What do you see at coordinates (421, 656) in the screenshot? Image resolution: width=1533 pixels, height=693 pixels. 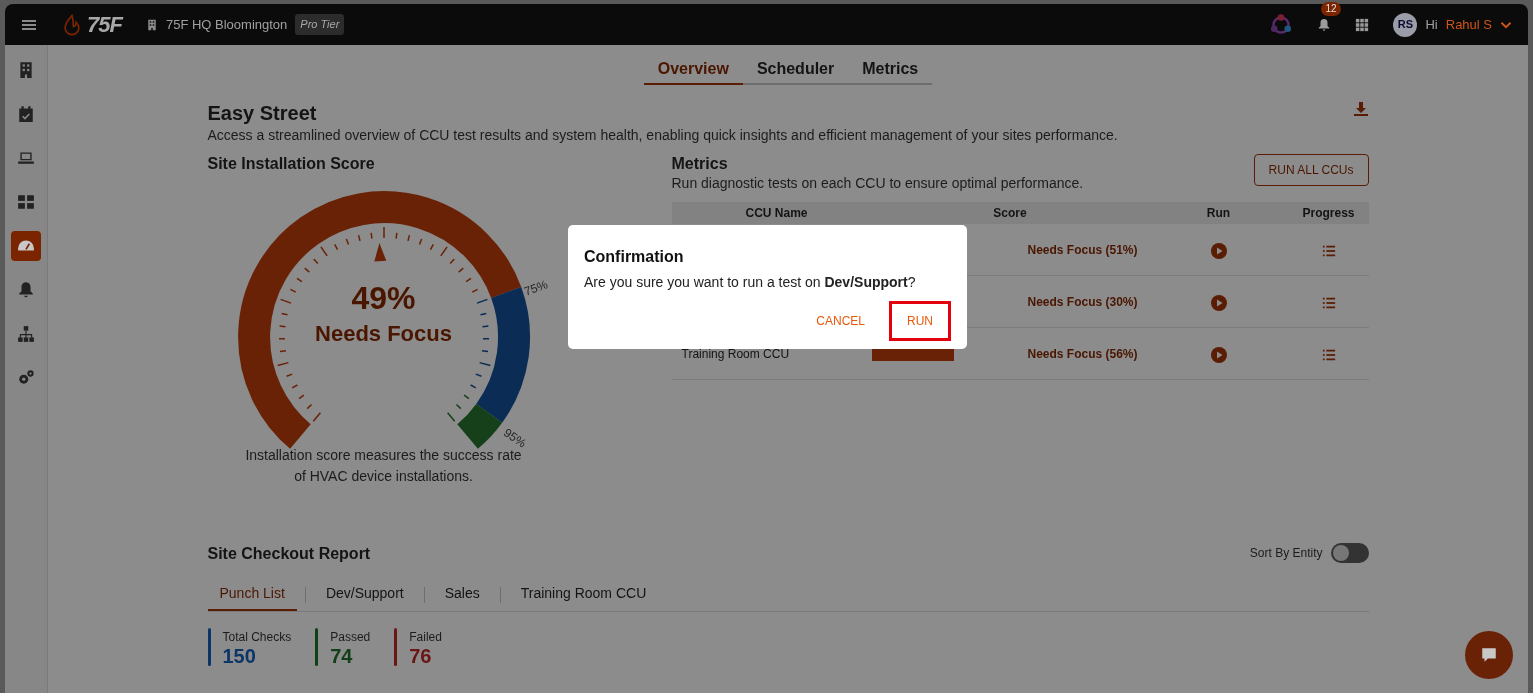 I see `stat-value: 76` at bounding box center [421, 656].